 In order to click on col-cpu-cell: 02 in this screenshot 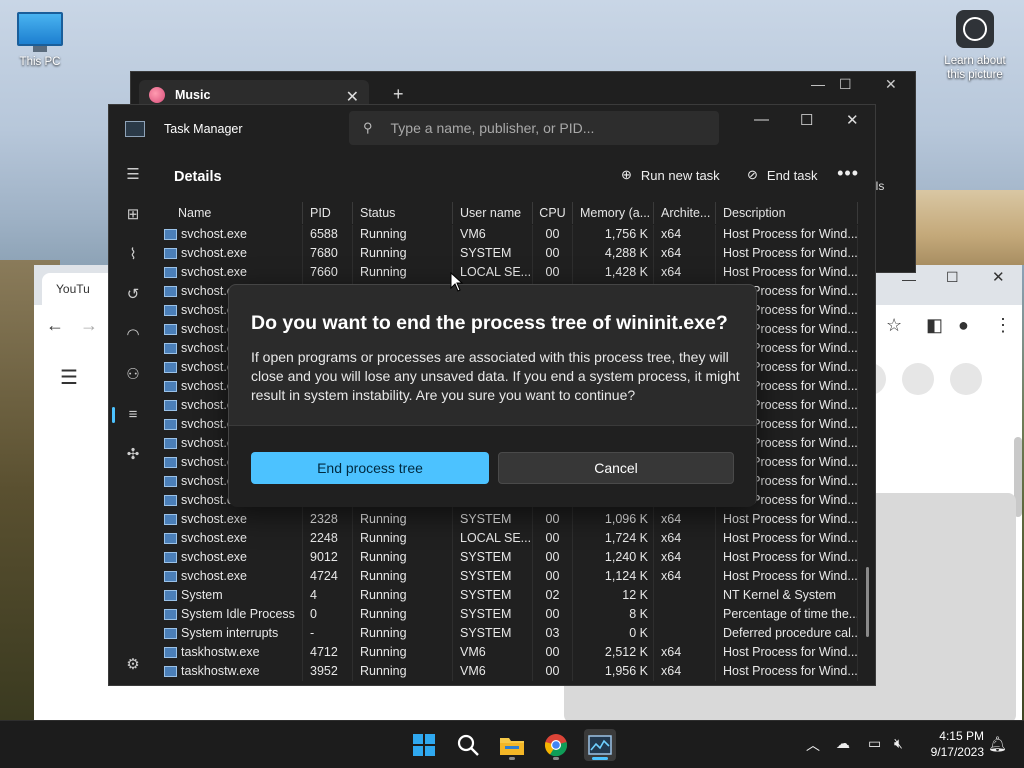, I will do `click(553, 595)`.